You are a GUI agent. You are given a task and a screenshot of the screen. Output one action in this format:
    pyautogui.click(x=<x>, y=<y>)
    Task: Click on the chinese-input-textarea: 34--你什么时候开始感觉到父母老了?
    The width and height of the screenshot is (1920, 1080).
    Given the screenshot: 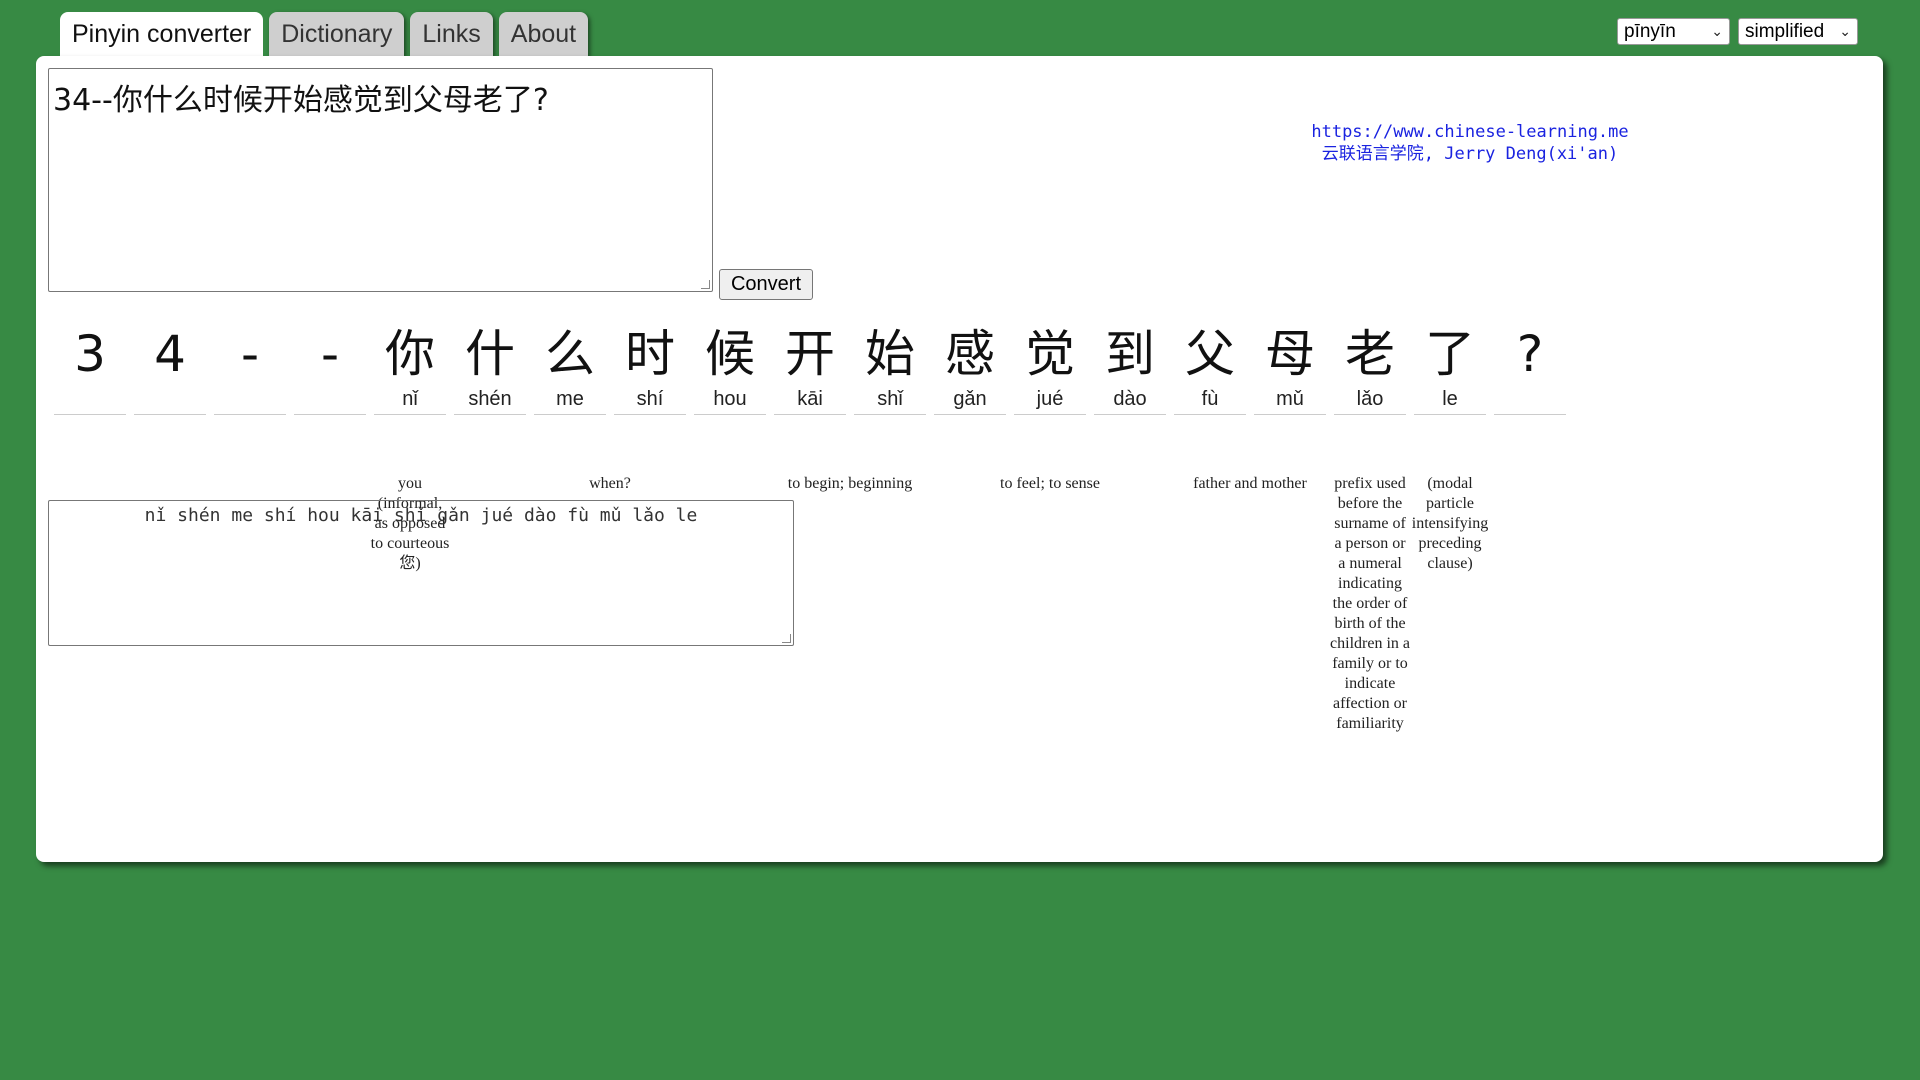 What is the action you would take?
    pyautogui.click(x=380, y=180)
    